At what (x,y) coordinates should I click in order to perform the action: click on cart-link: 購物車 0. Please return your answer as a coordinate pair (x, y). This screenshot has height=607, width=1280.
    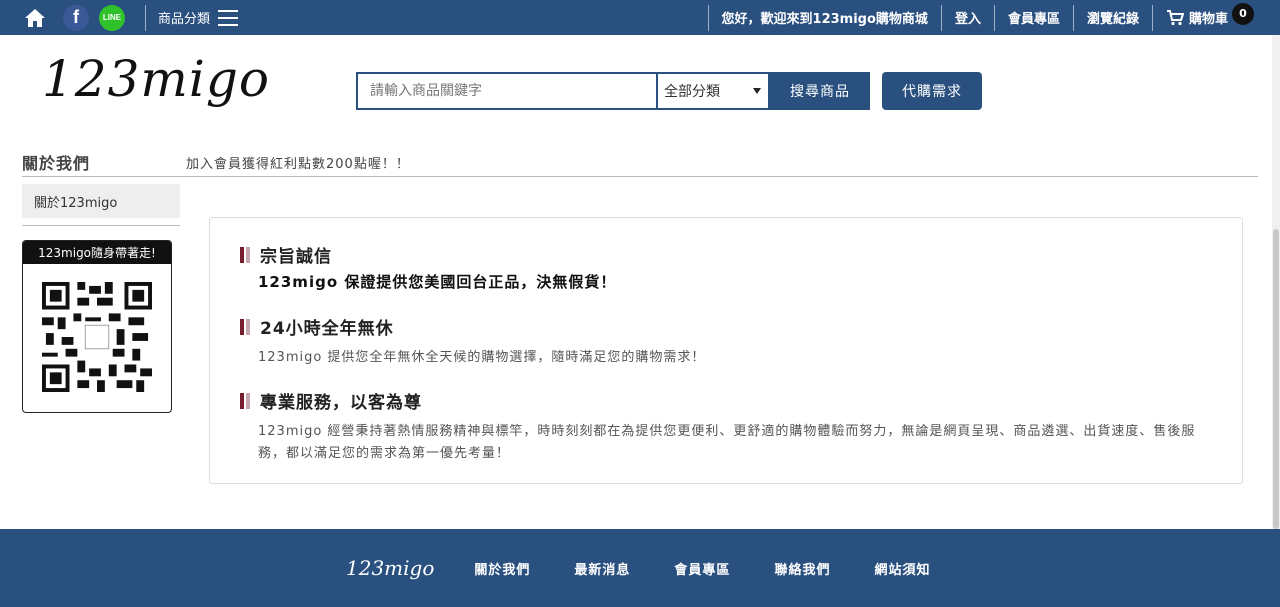
    Looking at the image, I should click on (1216, 17).